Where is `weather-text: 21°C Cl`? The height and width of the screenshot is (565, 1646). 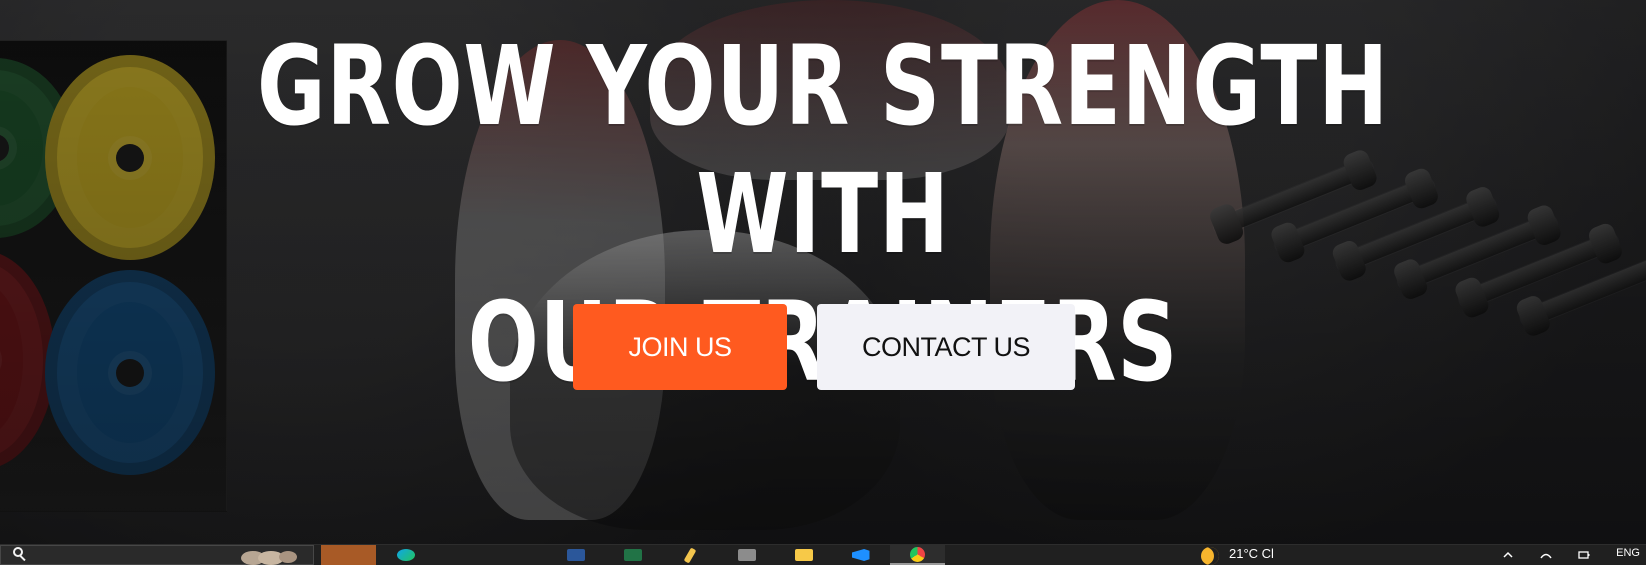 weather-text: 21°C Cl is located at coordinates (1251, 553).